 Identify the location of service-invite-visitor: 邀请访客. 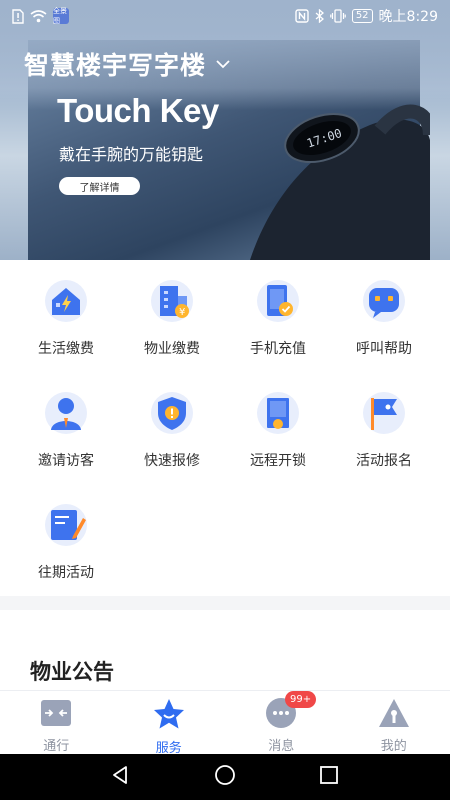
(66, 428).